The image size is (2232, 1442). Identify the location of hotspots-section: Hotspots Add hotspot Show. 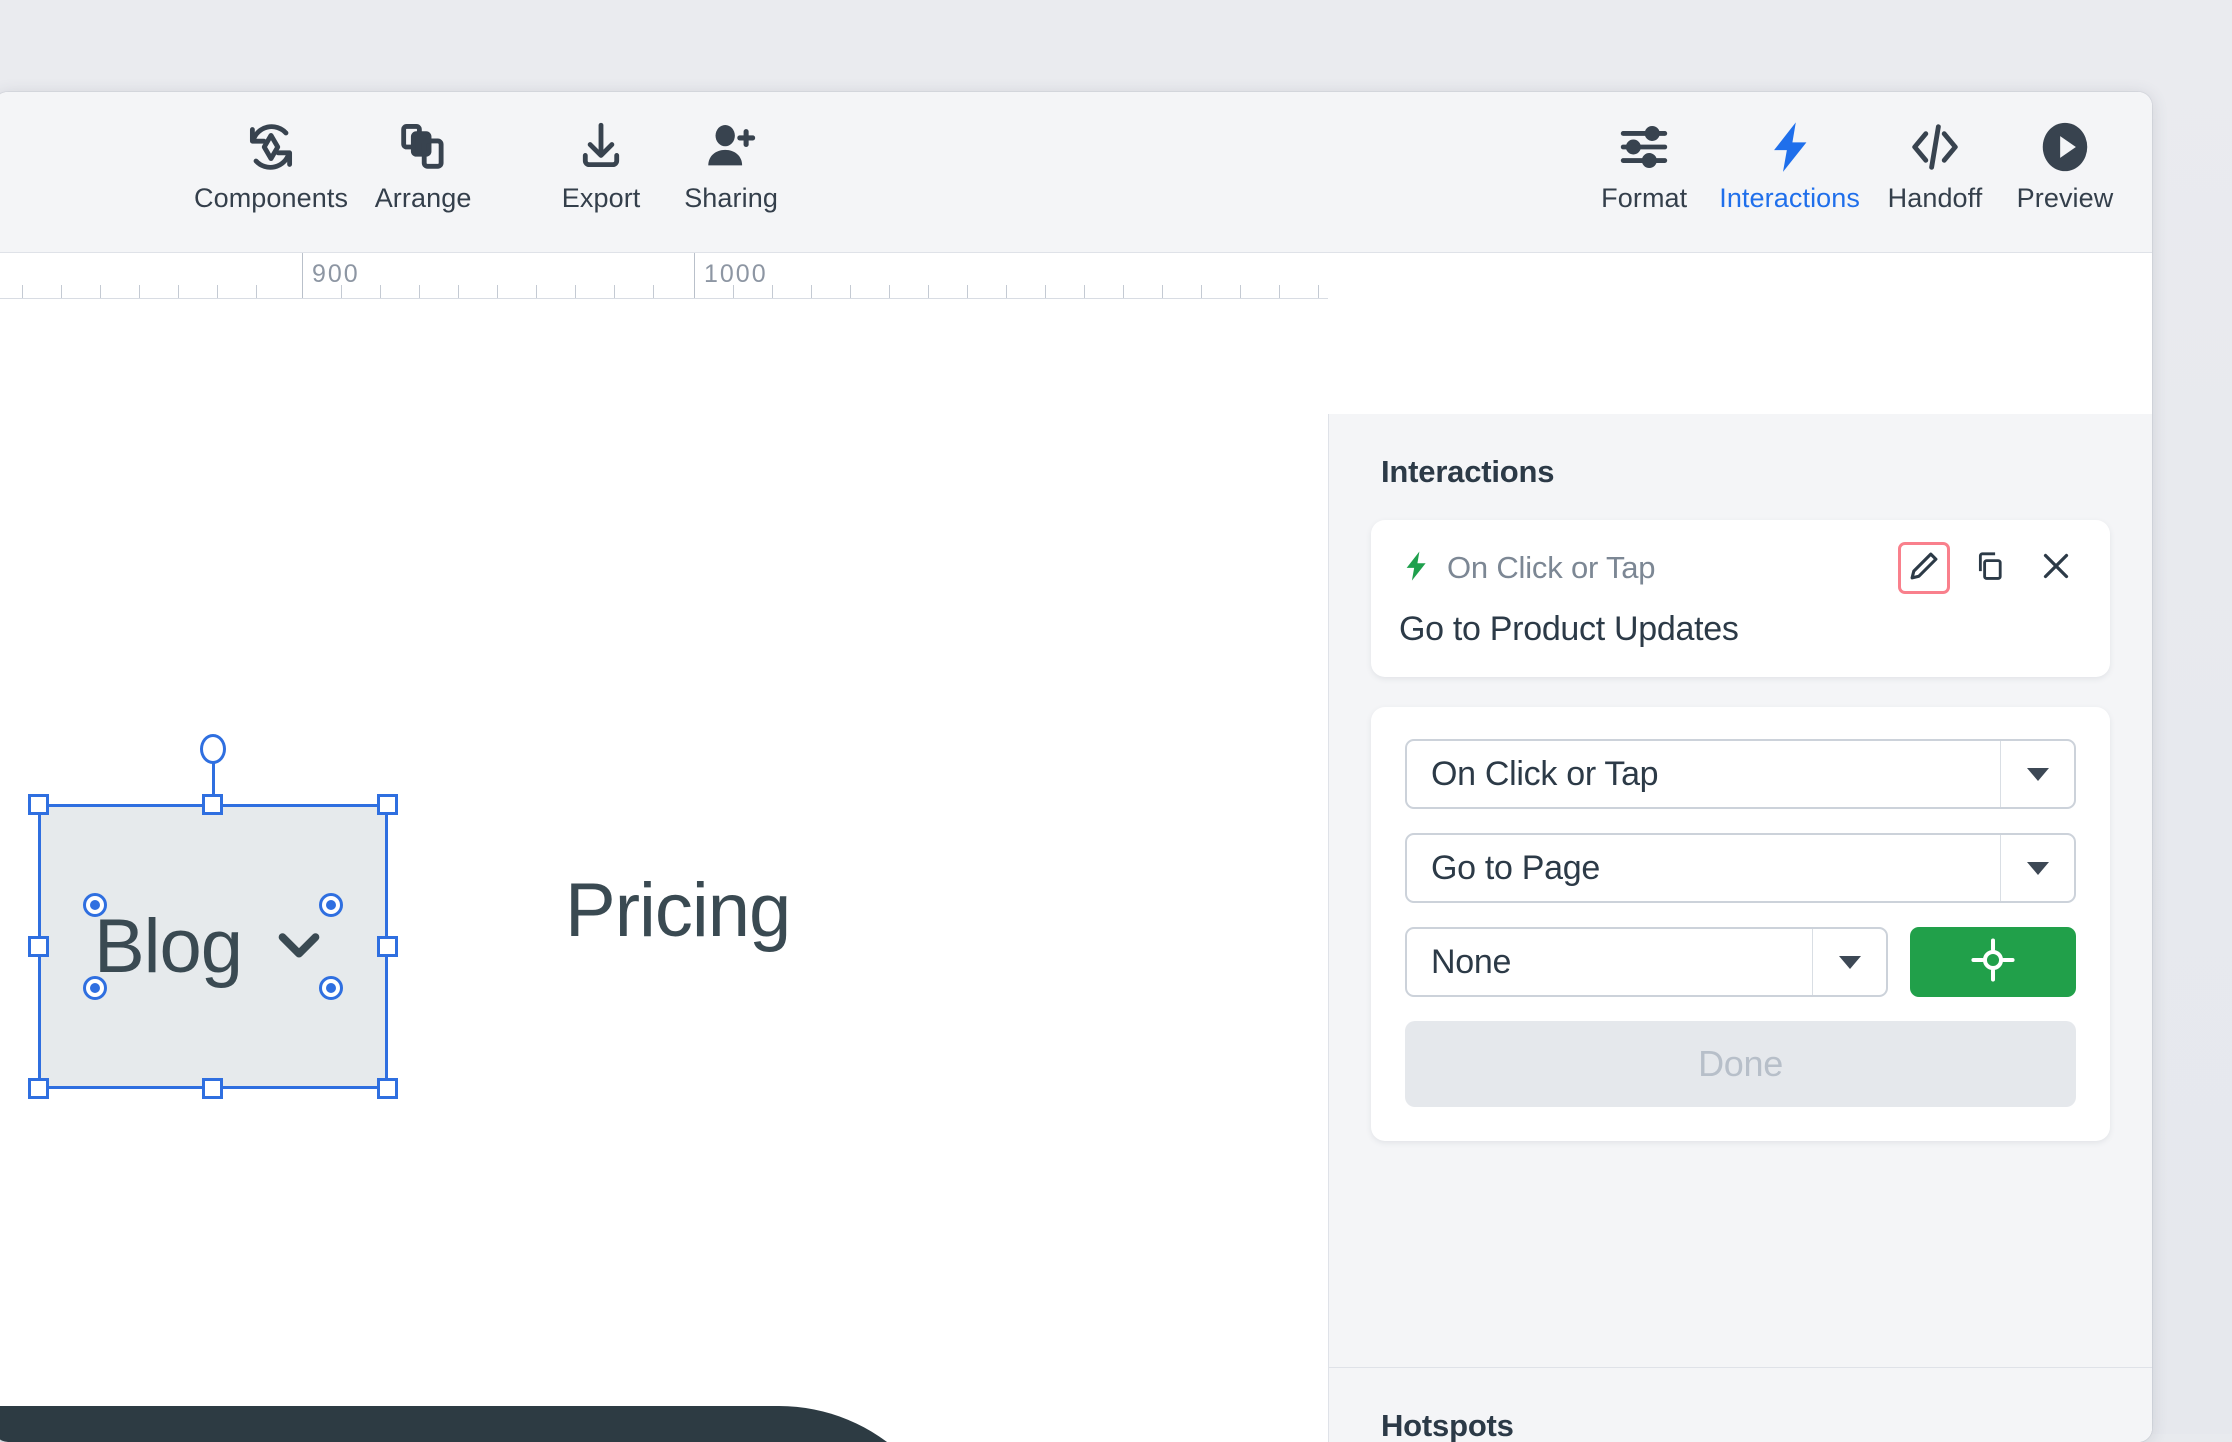
(1740, 1405).